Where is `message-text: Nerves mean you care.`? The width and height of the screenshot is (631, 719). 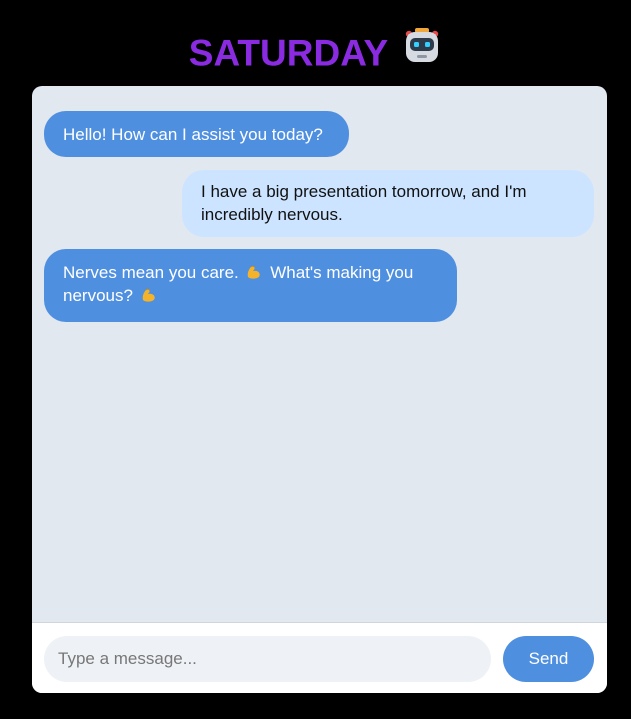 message-text: Nerves mean you care. is located at coordinates (151, 272).